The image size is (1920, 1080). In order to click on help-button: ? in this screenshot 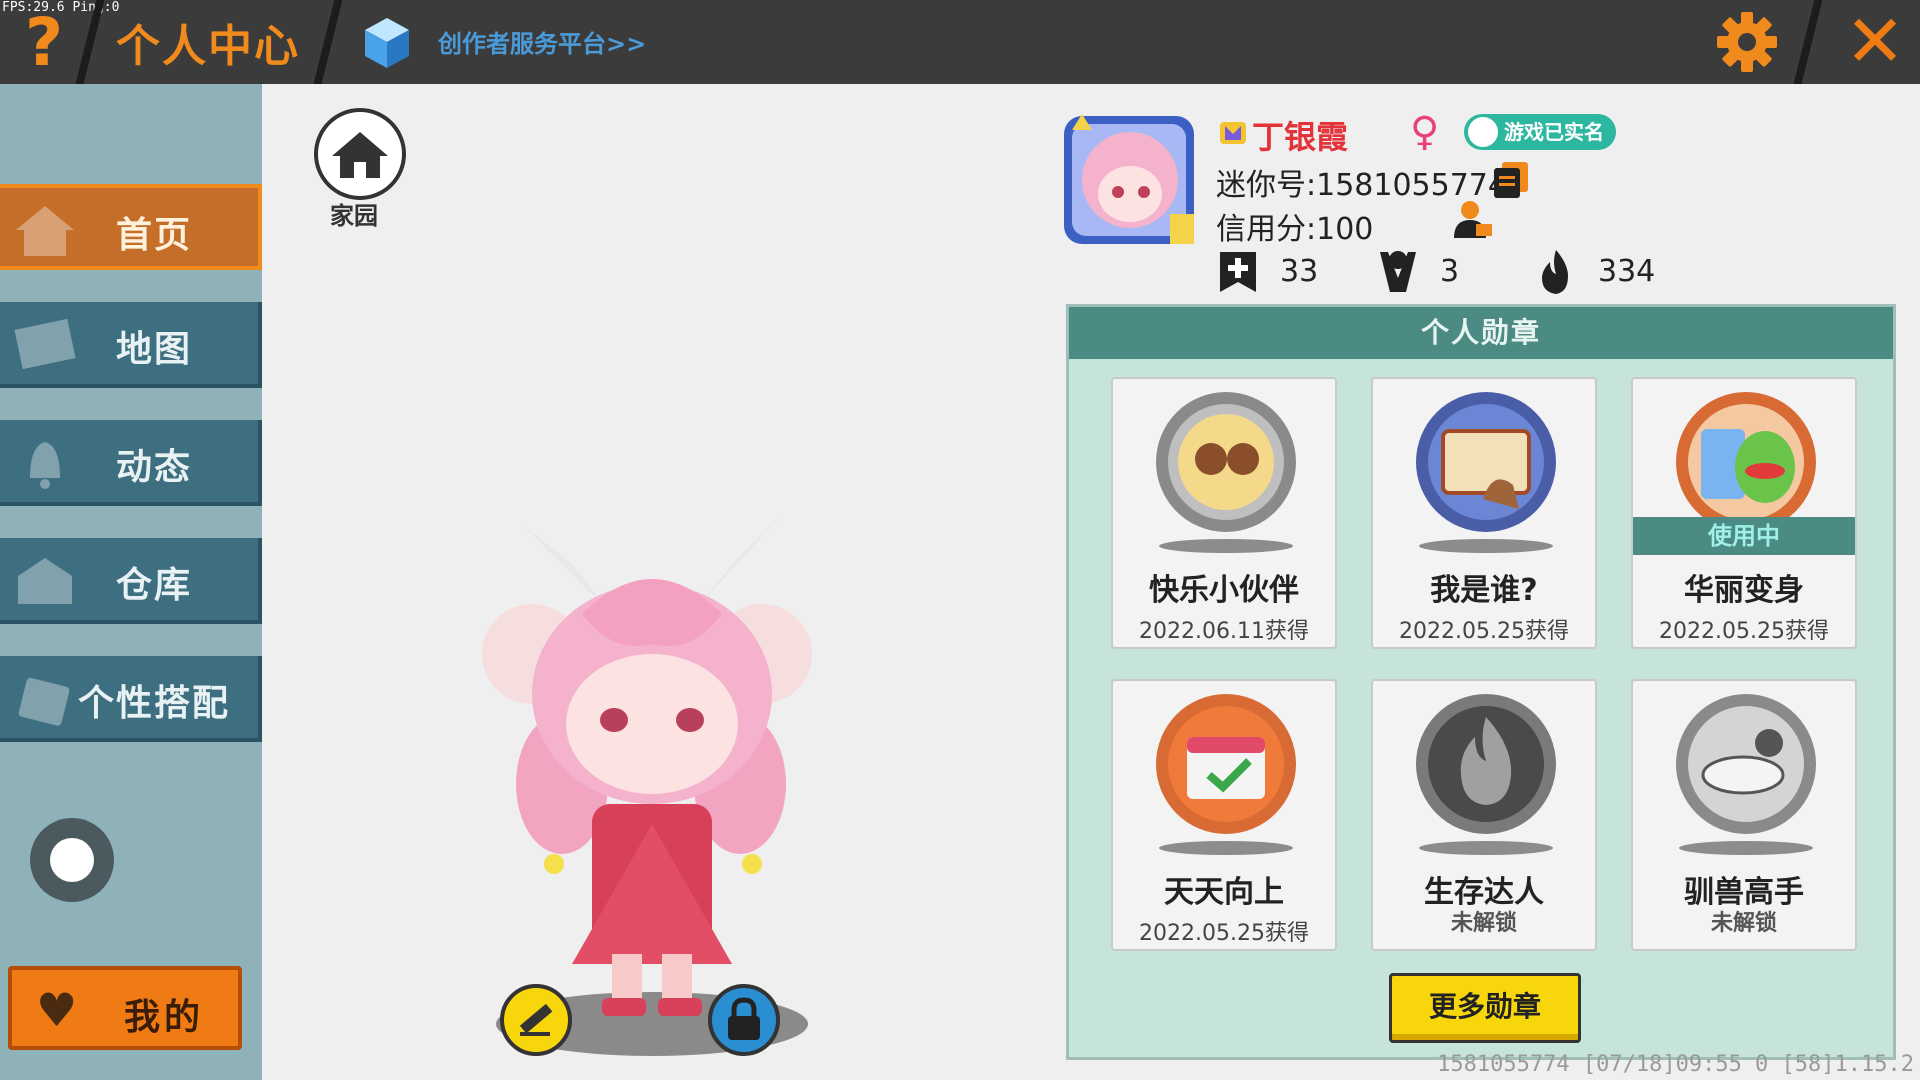, I will do `click(44, 43)`.